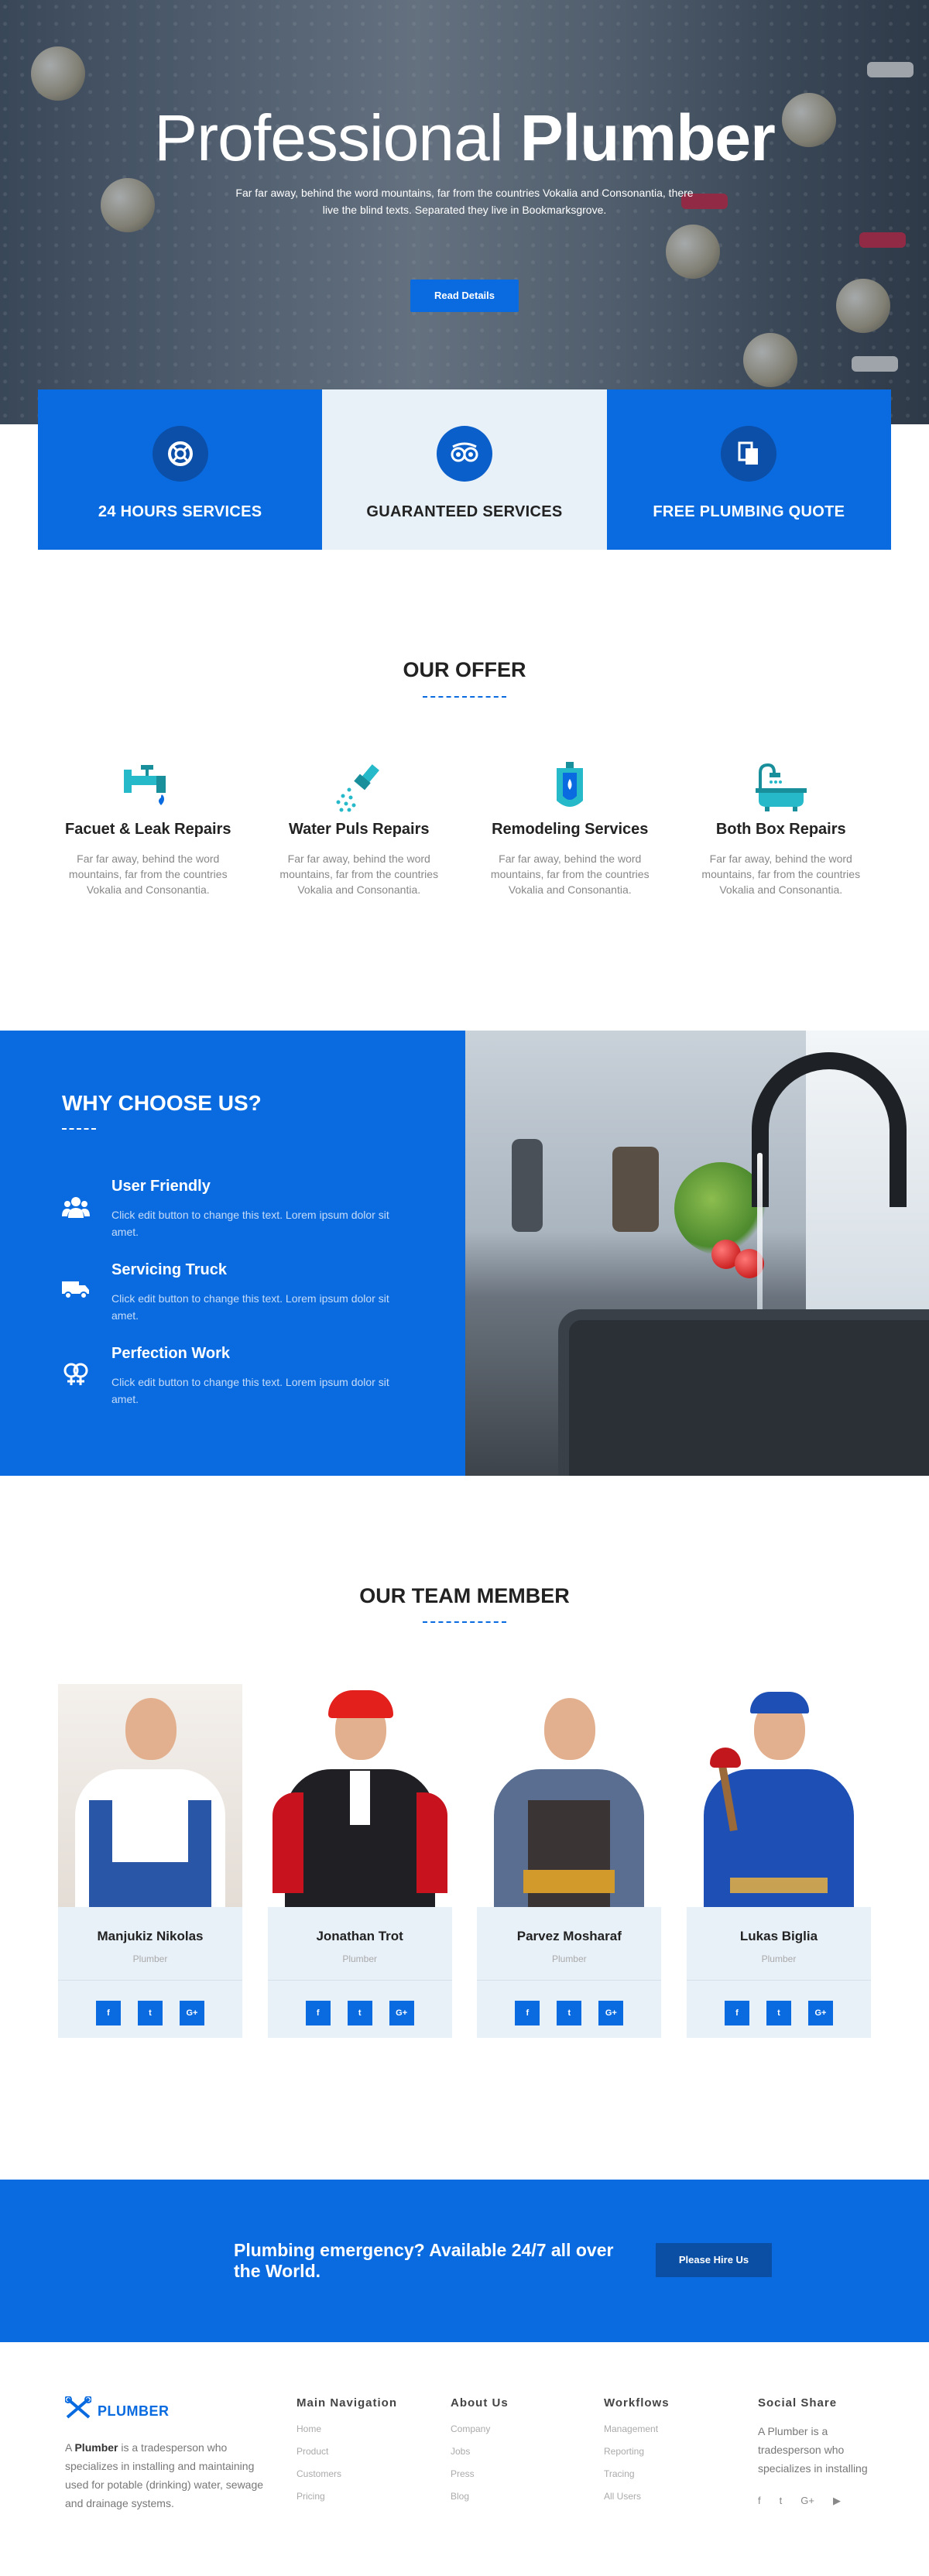 The width and height of the screenshot is (929, 2576). Describe the element at coordinates (464, 511) in the screenshot. I see `service-label: GUARANTEED SERVICES` at that location.